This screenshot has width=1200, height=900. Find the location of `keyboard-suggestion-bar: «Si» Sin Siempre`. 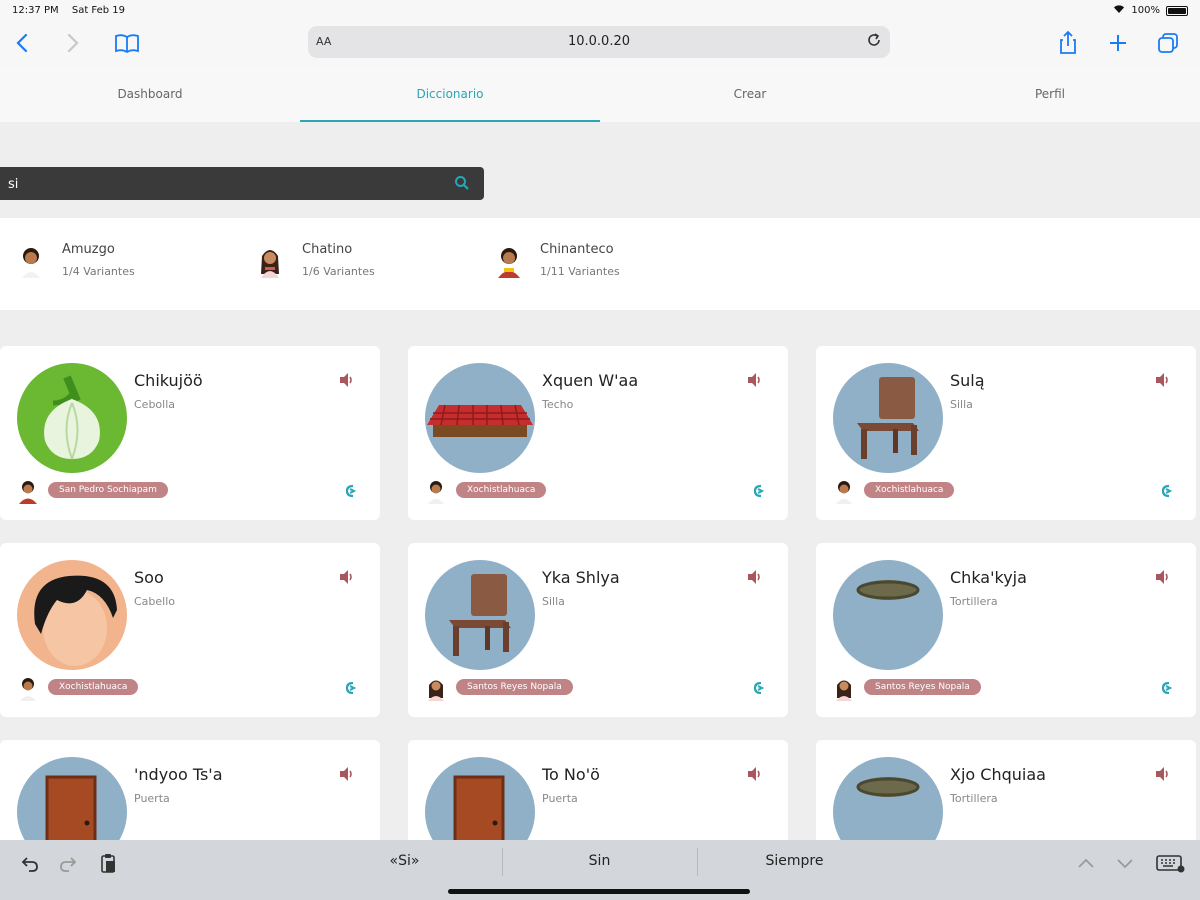

keyboard-suggestion-bar: «Si» Sin Siempre is located at coordinates (600, 870).